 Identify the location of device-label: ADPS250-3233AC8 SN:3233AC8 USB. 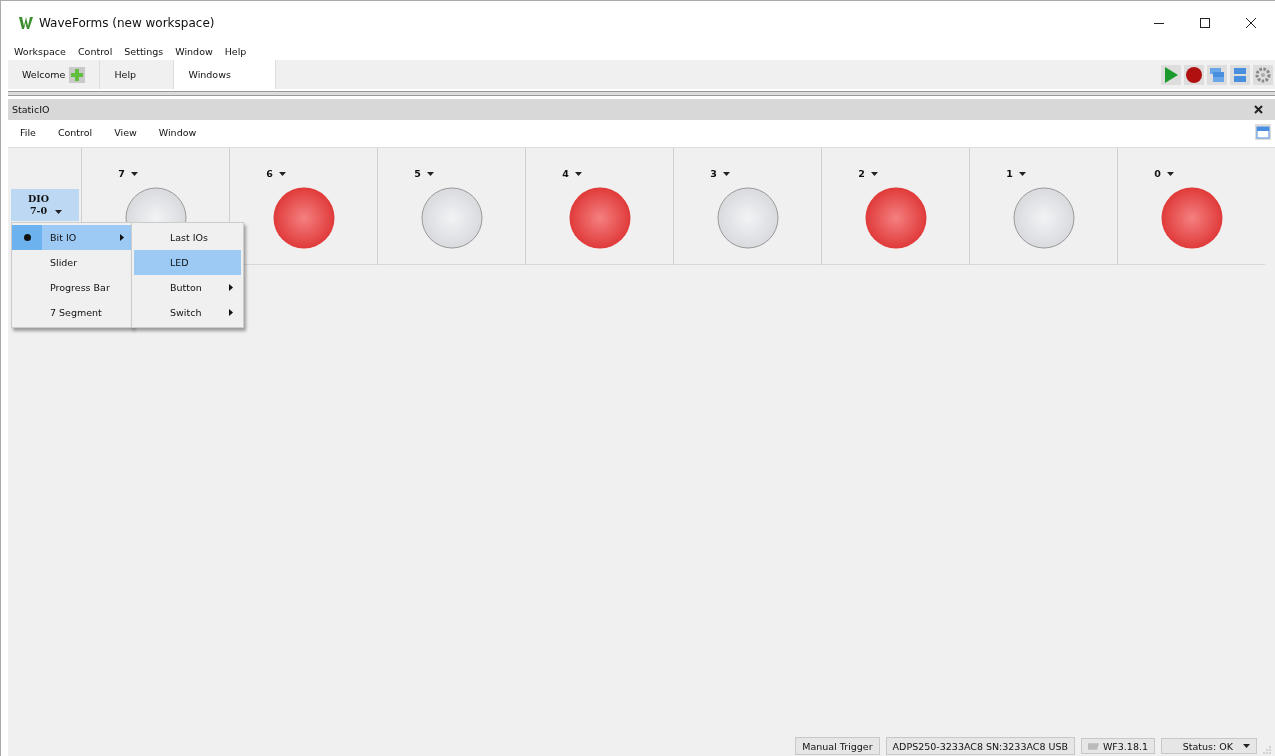
(980, 746).